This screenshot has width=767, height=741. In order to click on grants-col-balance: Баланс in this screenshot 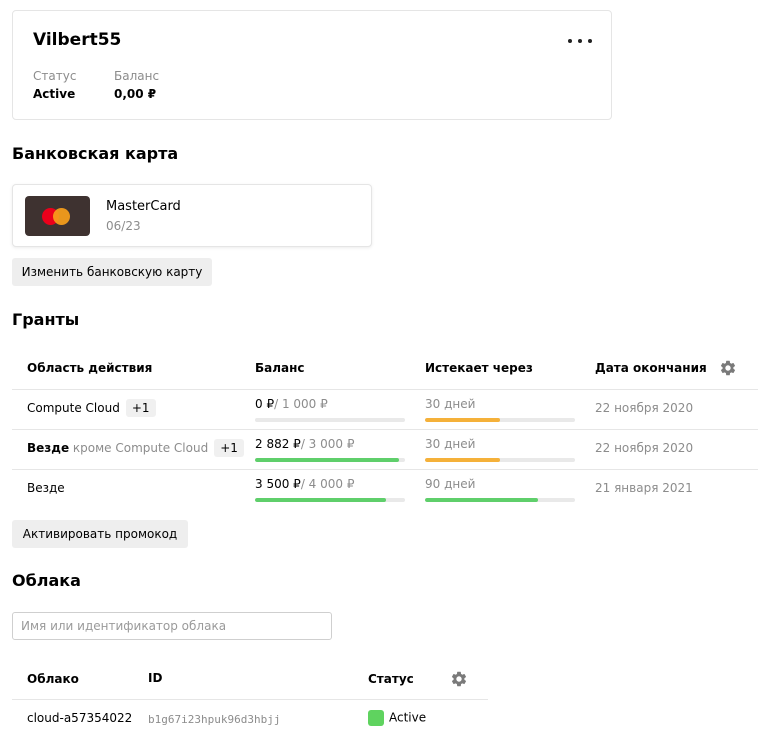, I will do `click(280, 368)`.